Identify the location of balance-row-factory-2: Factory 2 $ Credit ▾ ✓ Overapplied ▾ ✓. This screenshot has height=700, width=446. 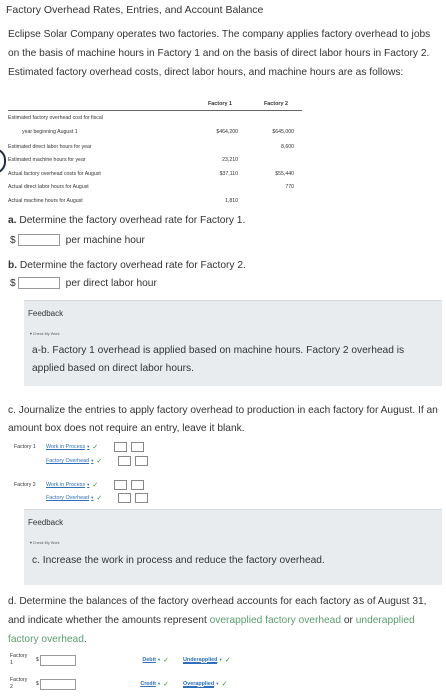
(118, 684).